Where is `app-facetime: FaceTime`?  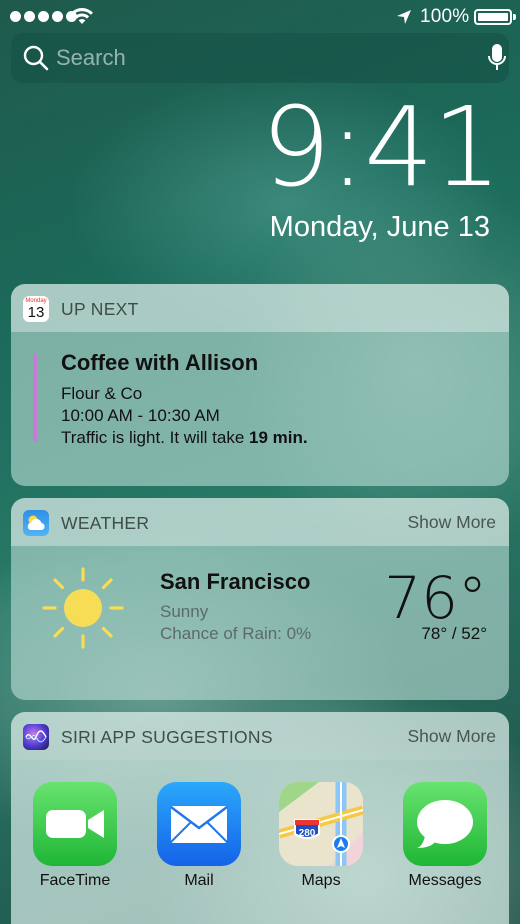
app-facetime: FaceTime is located at coordinates (75, 836).